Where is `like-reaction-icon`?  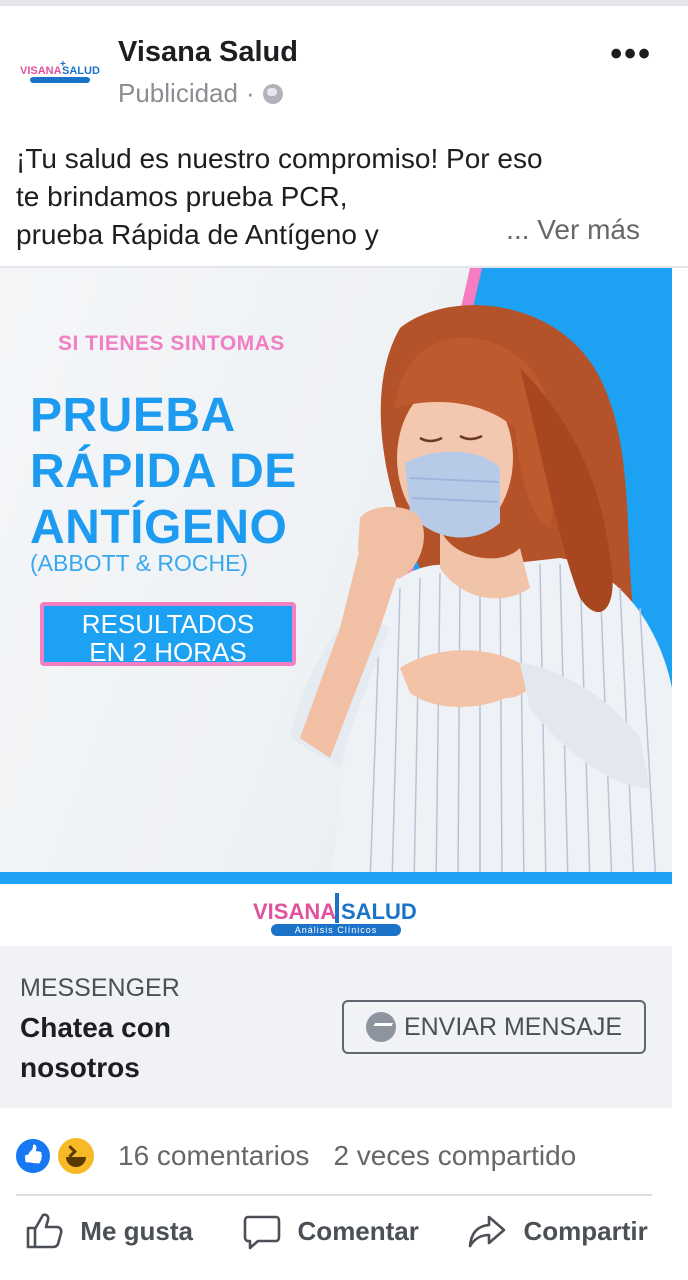 like-reaction-icon is located at coordinates (33, 1156).